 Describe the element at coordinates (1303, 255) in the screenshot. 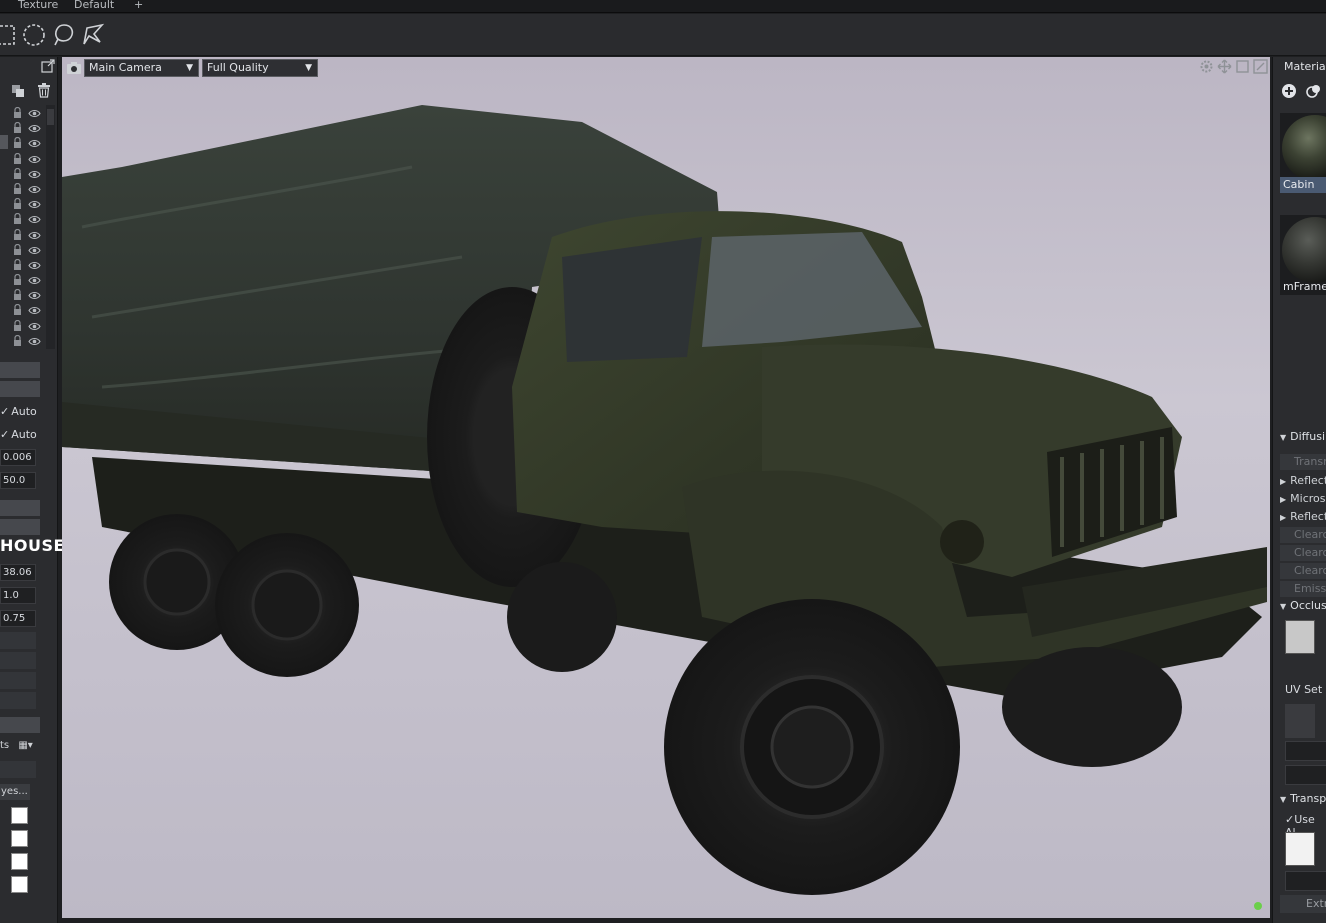

I see `material-thumb-mframe: mFrame` at that location.